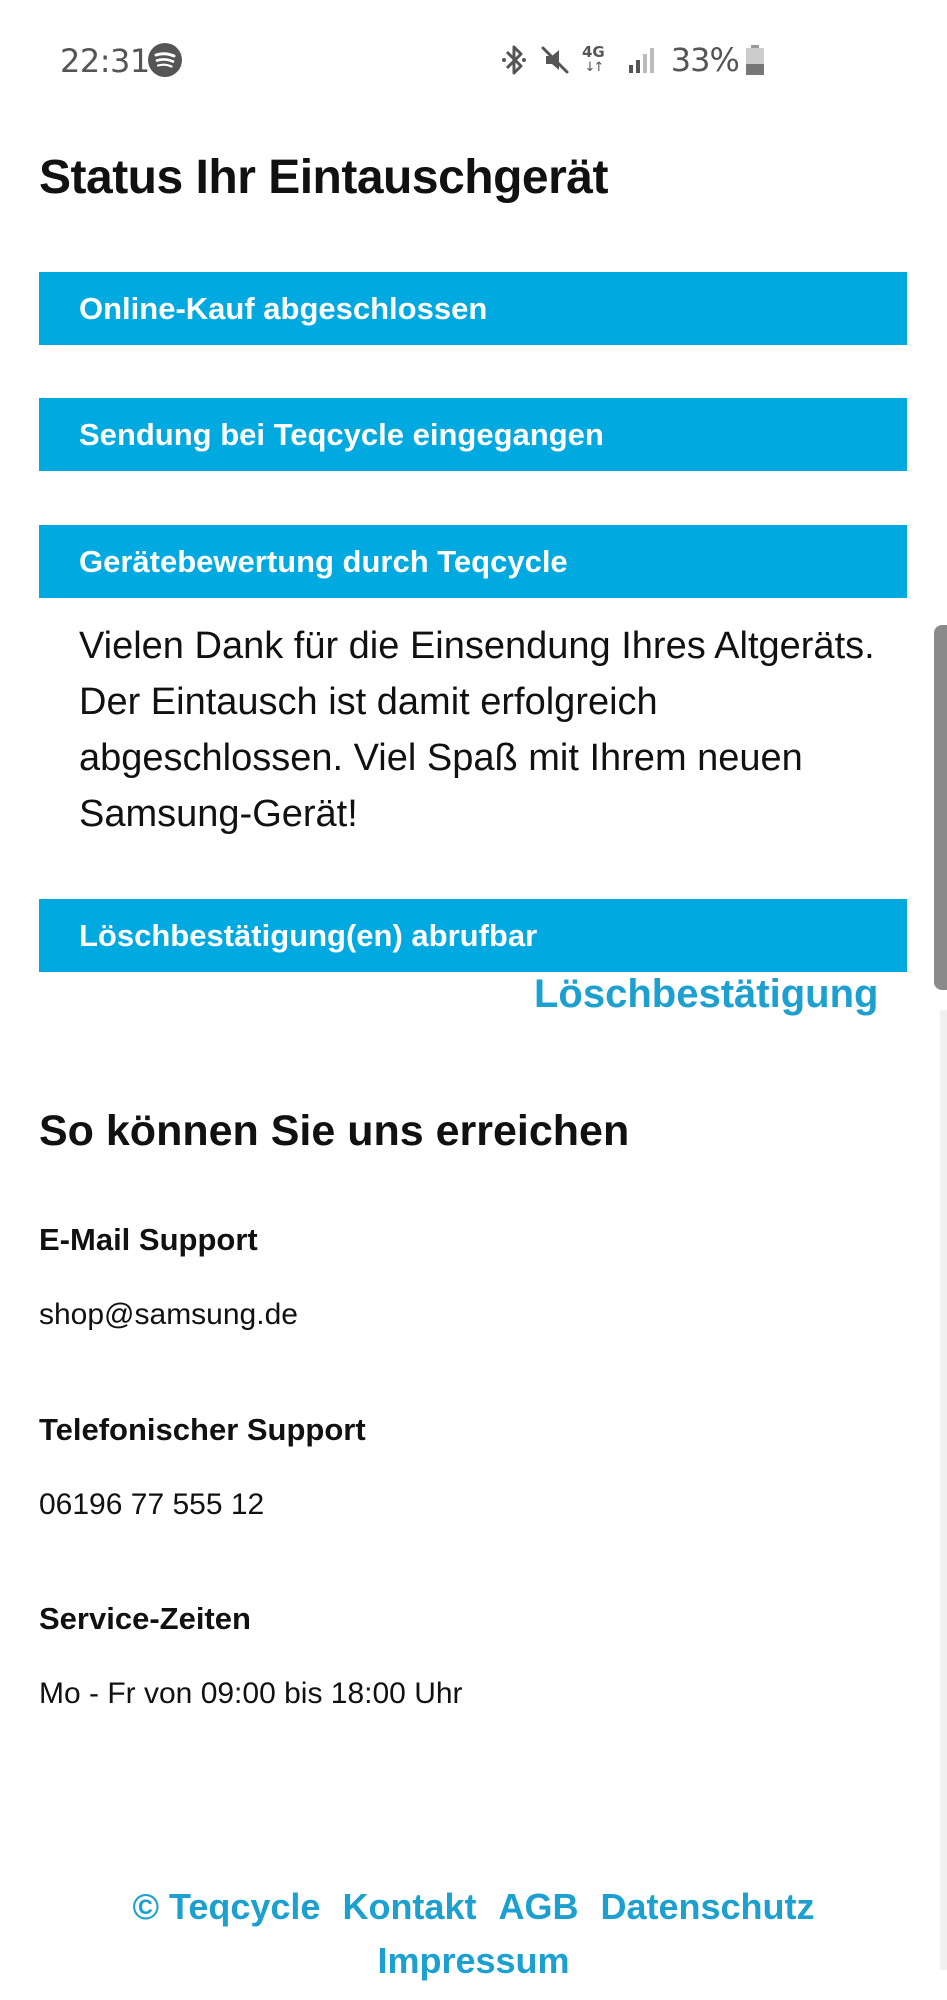 This screenshot has height=2000, width=947. I want to click on step-deletion-confirmation: Löschbestätigung(en) abrufbar, so click(473, 935).